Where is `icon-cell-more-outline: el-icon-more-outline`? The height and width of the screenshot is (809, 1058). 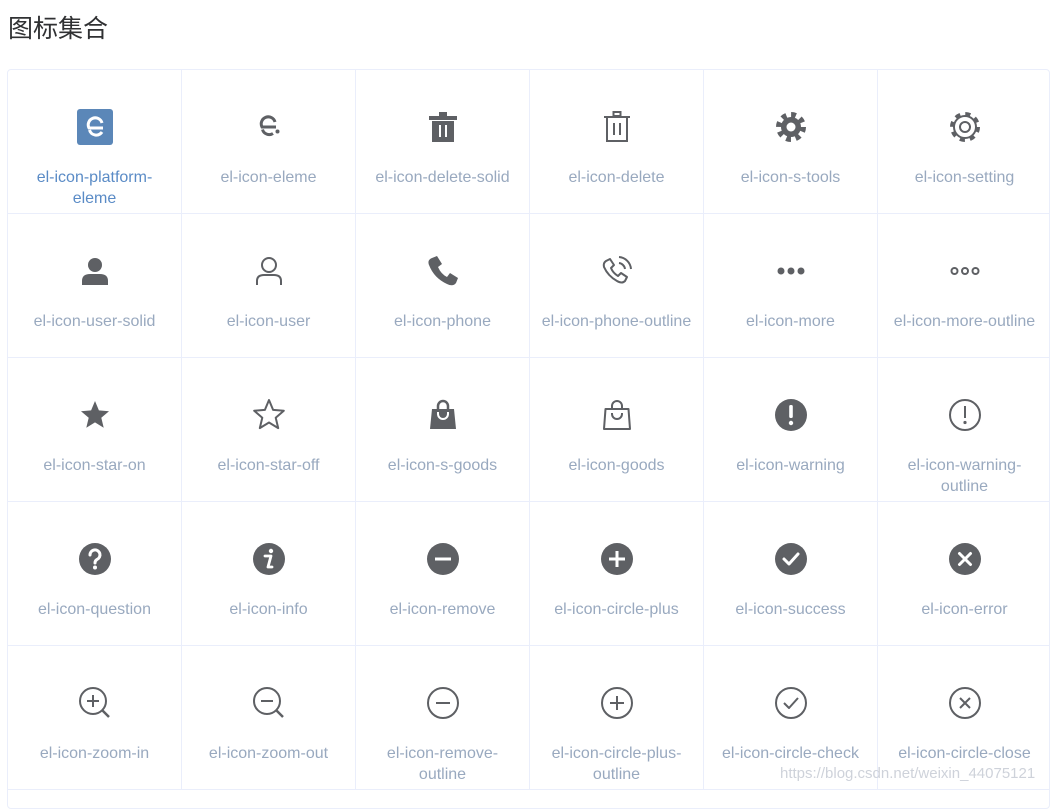
icon-cell-more-outline: el-icon-more-outline is located at coordinates (963, 286).